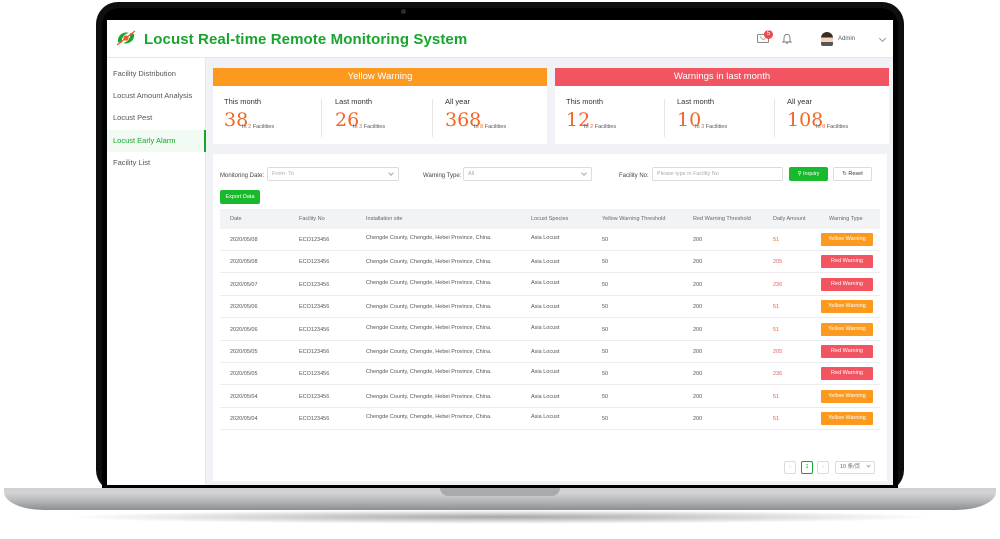 Image resolution: width=1000 pixels, height=539 pixels. I want to click on cell-date: 2020/05/04, so click(244, 419).